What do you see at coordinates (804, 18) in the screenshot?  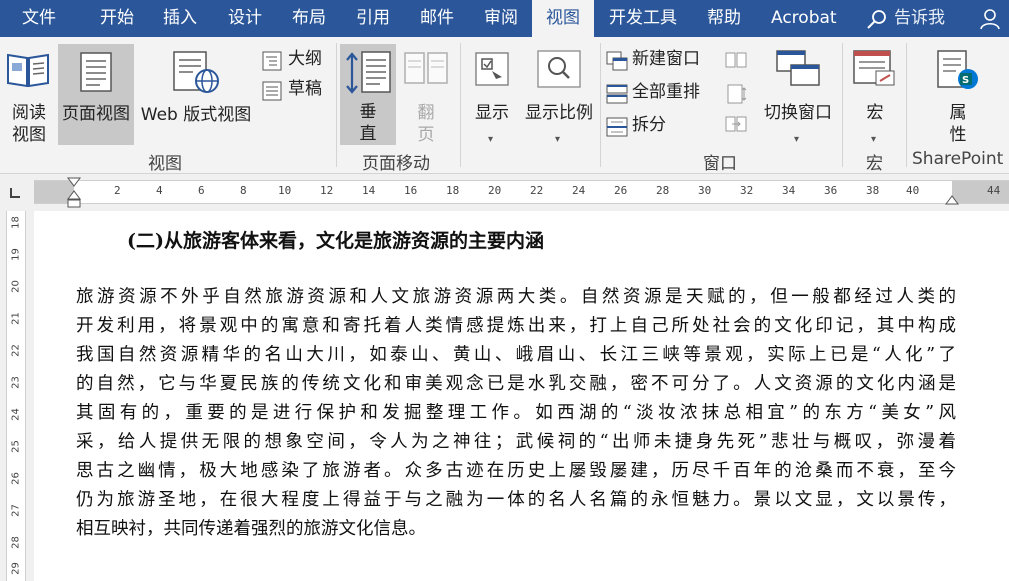 I see `tab-acrobat: Acrobat` at bounding box center [804, 18].